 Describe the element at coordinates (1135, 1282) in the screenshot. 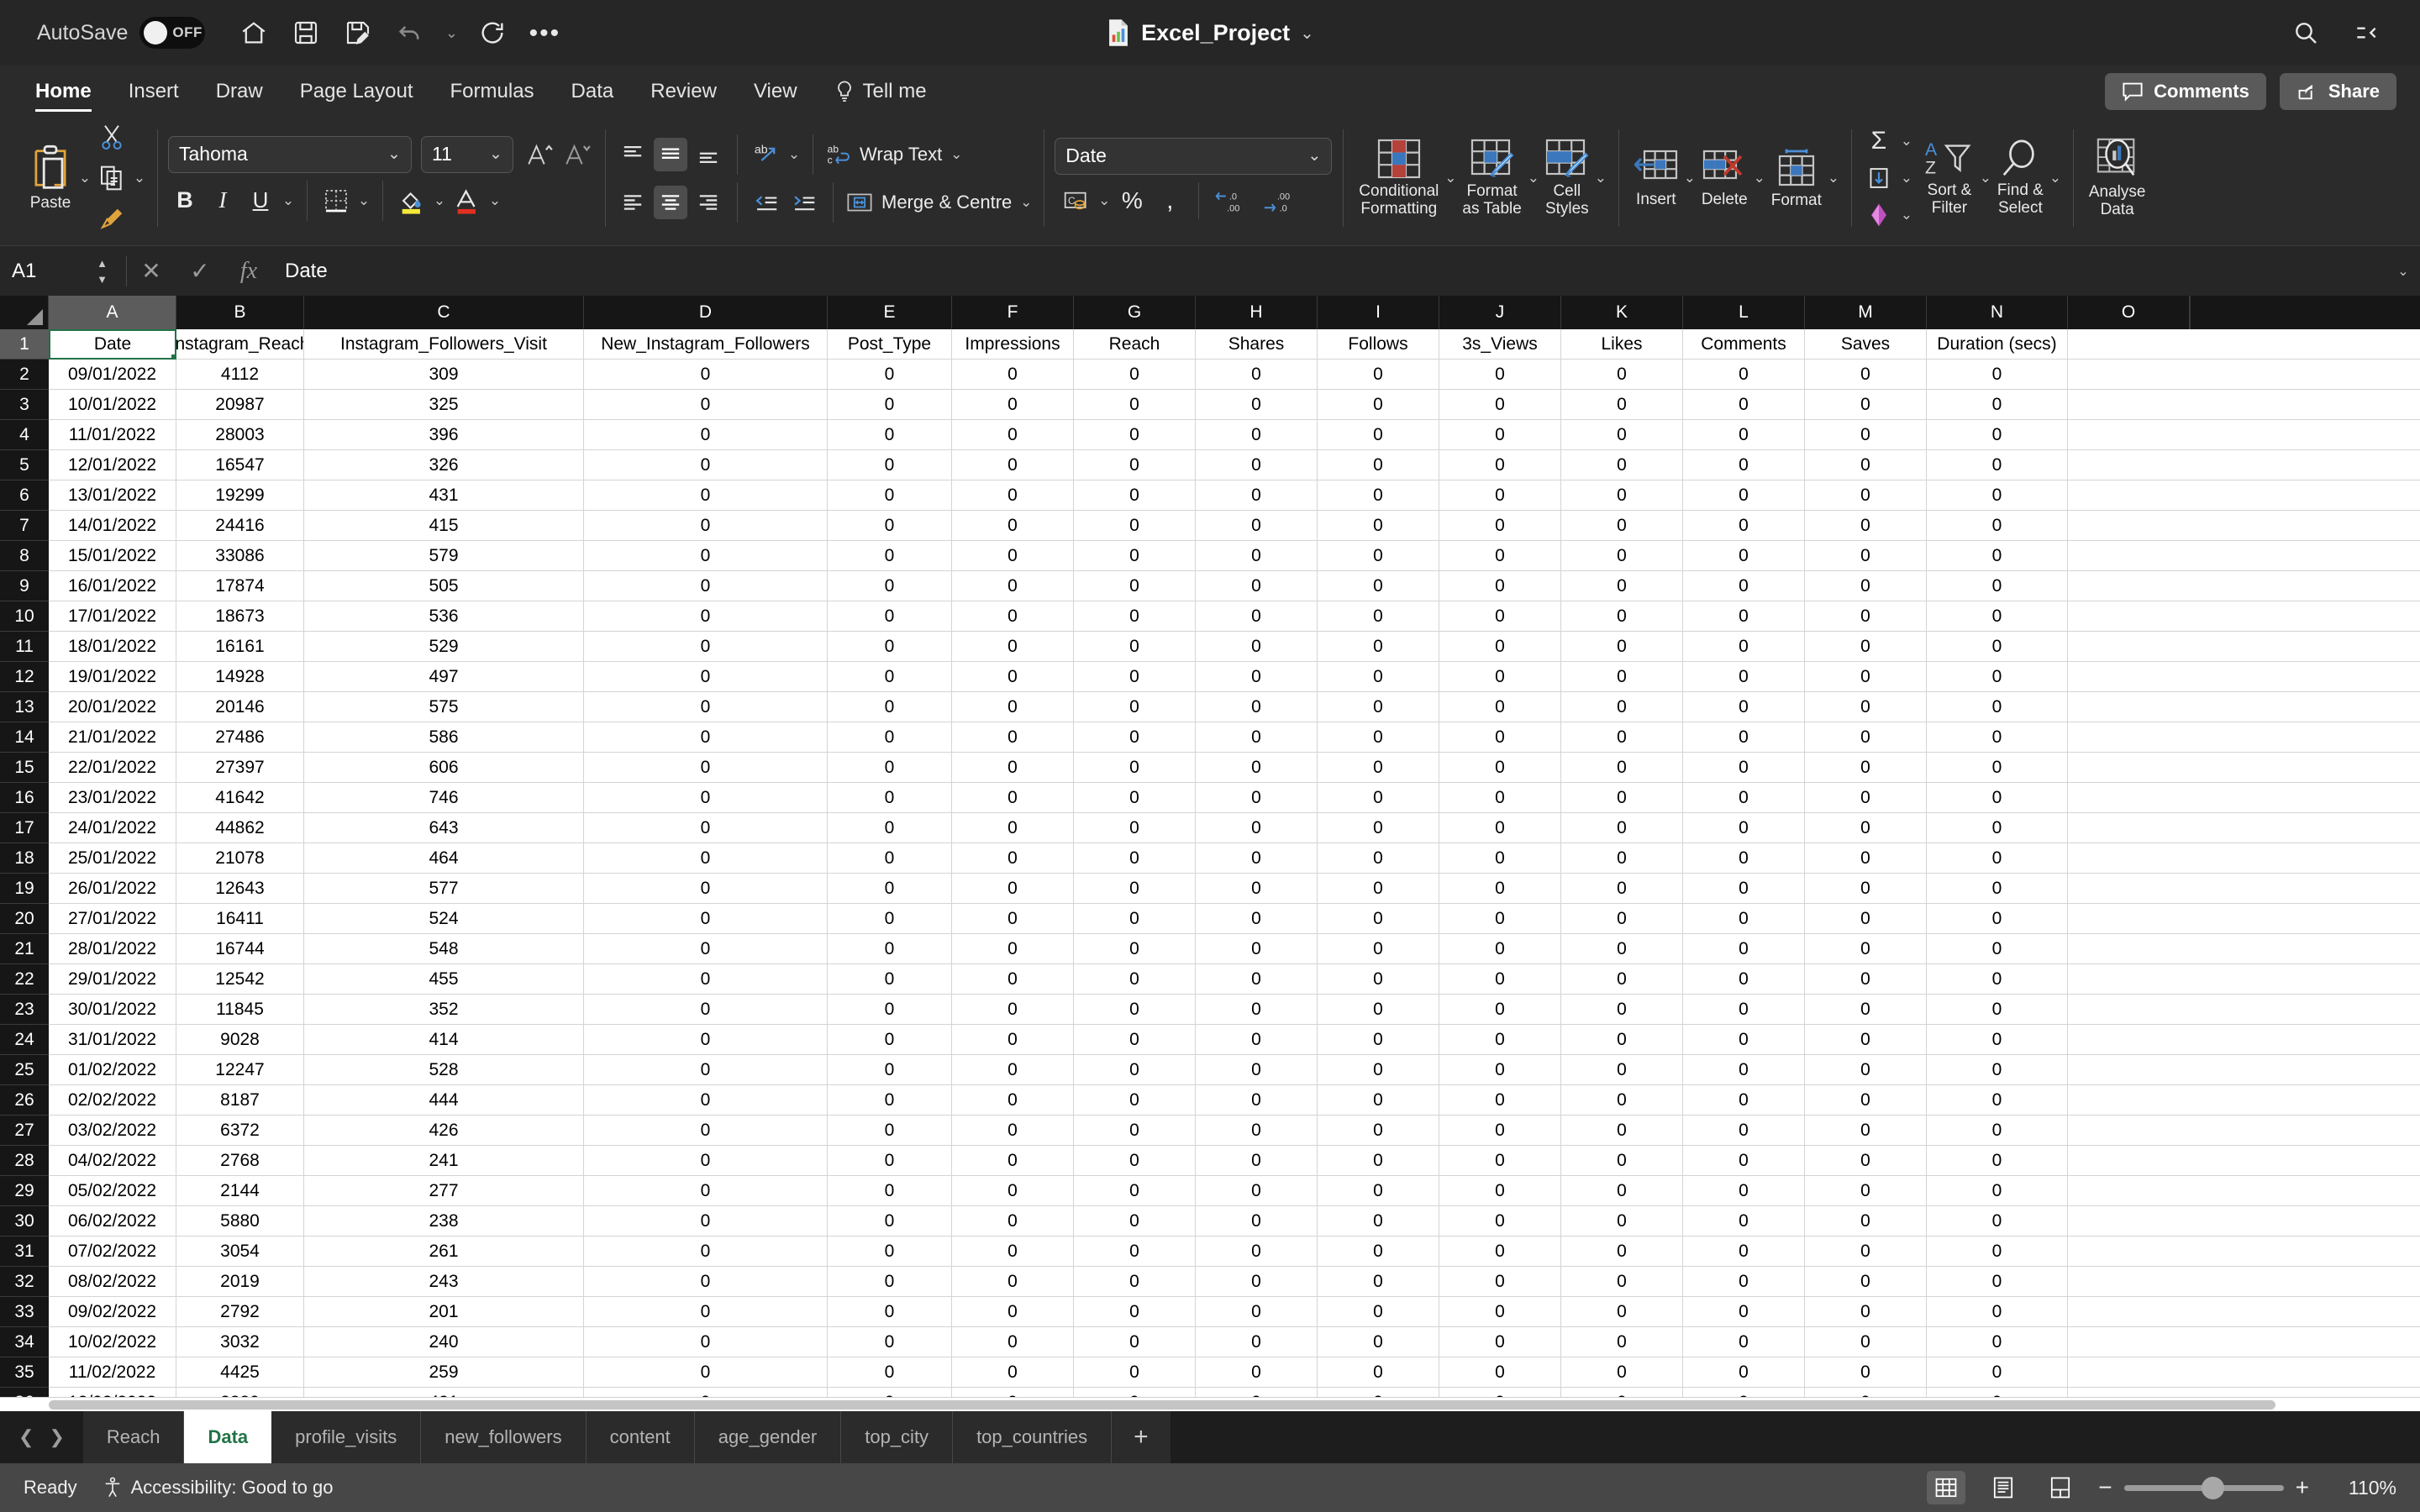

I see `cell-G32: 0` at that location.